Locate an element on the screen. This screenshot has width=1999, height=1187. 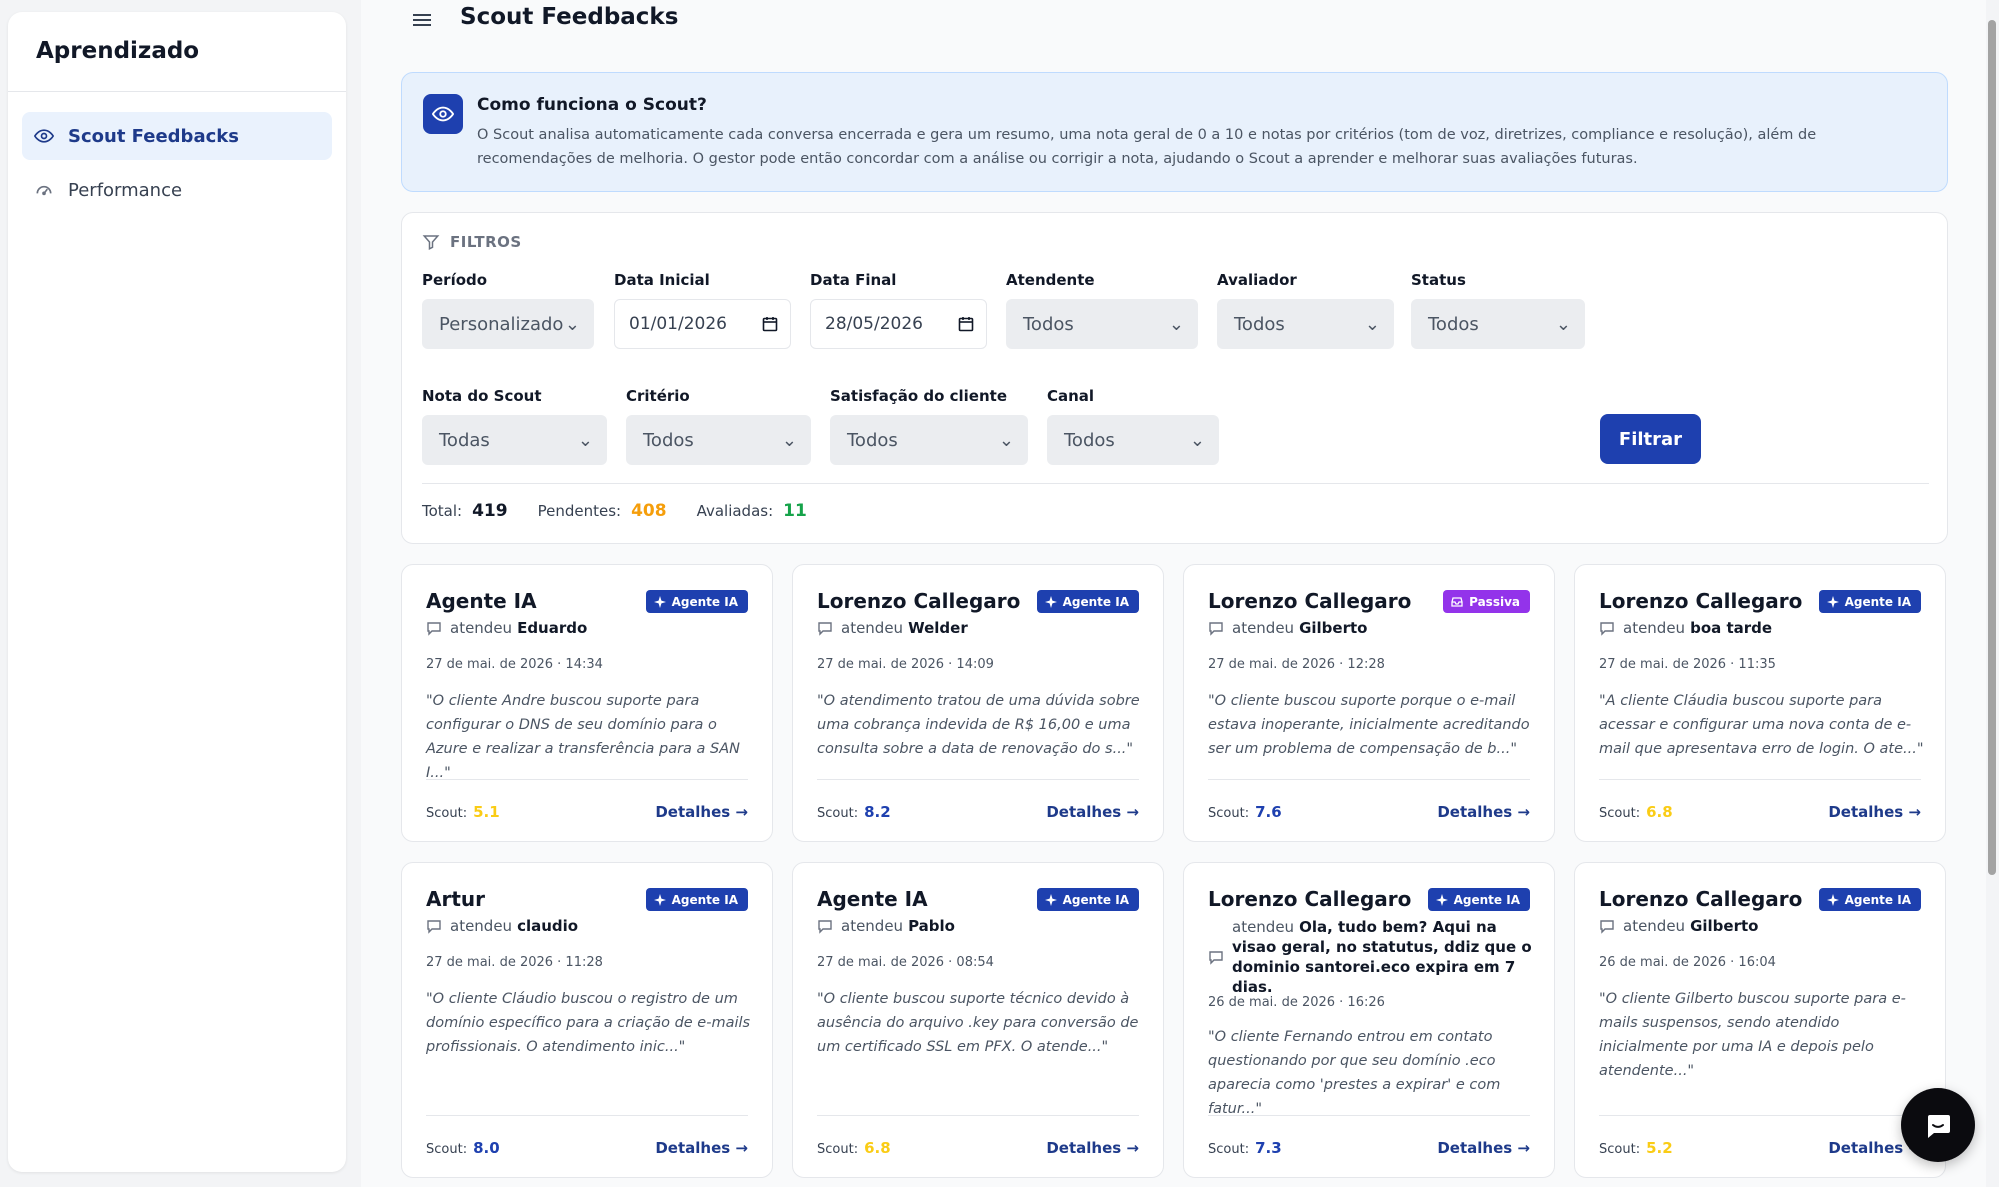
card-footer: Scout: 6.8 Detalhes → is located at coordinates (1760, 800).